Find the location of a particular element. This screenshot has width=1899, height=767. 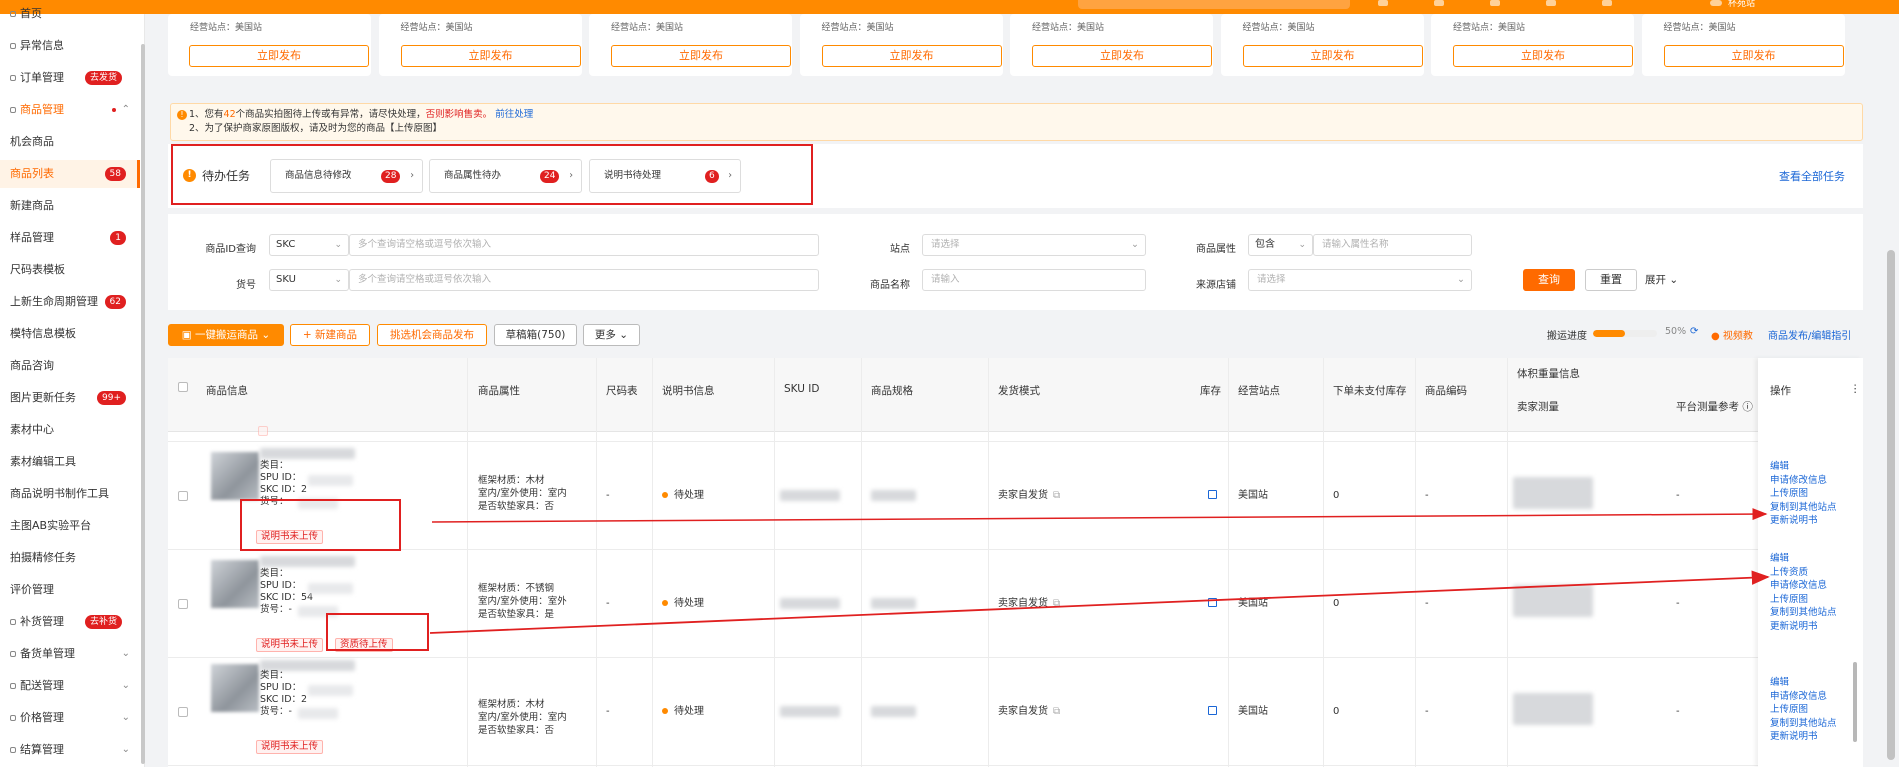

arrow-manual-to-update is located at coordinates (1099, 515).